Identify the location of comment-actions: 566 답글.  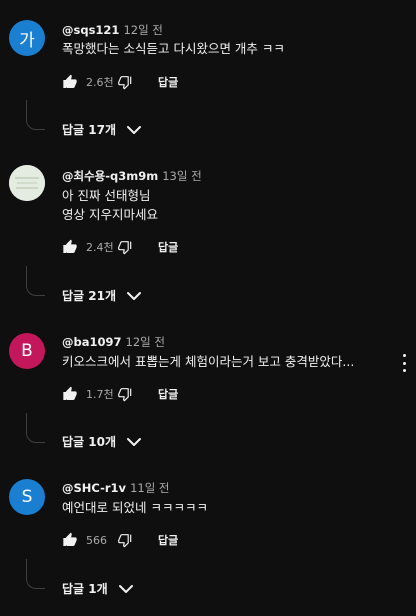
(120, 540).